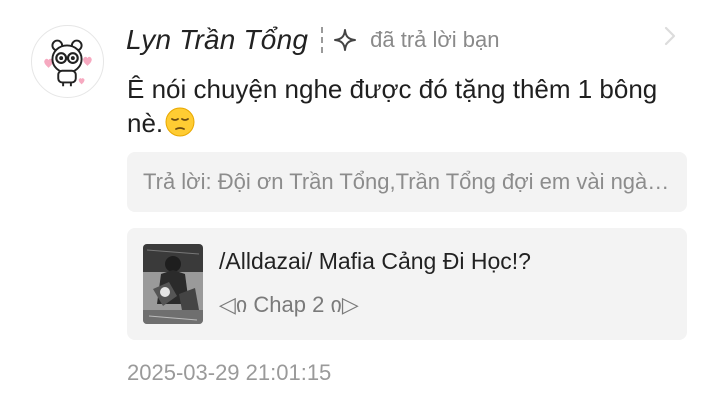 Image resolution: width=719 pixels, height=415 pixels. Describe the element at coordinates (217, 40) in the screenshot. I see `username: Lyn Trần Tổng` at that location.